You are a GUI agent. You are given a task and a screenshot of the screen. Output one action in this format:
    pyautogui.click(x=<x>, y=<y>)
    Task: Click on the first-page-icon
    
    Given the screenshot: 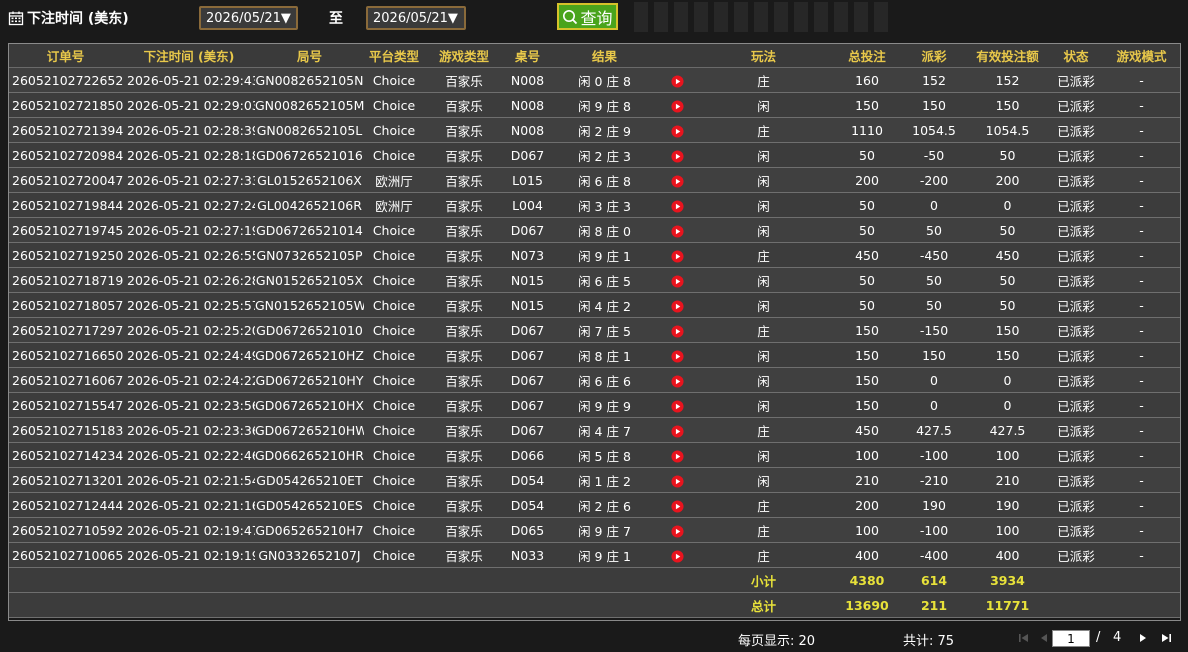 What is the action you would take?
    pyautogui.click(x=1024, y=638)
    